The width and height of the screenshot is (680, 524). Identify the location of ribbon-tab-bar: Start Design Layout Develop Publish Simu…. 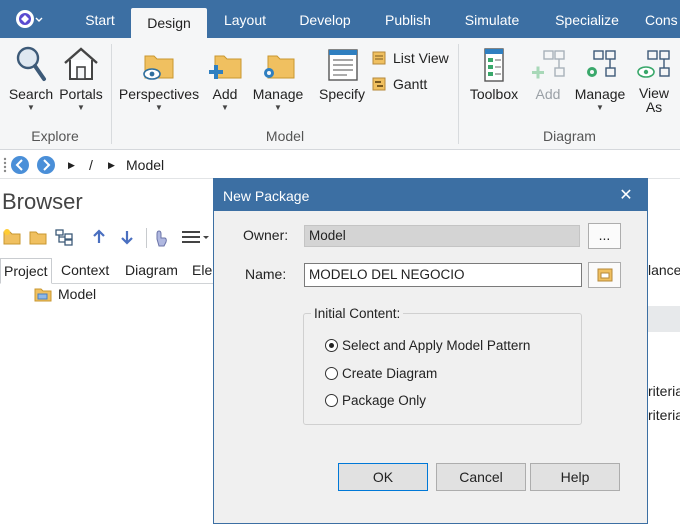
(340, 19).